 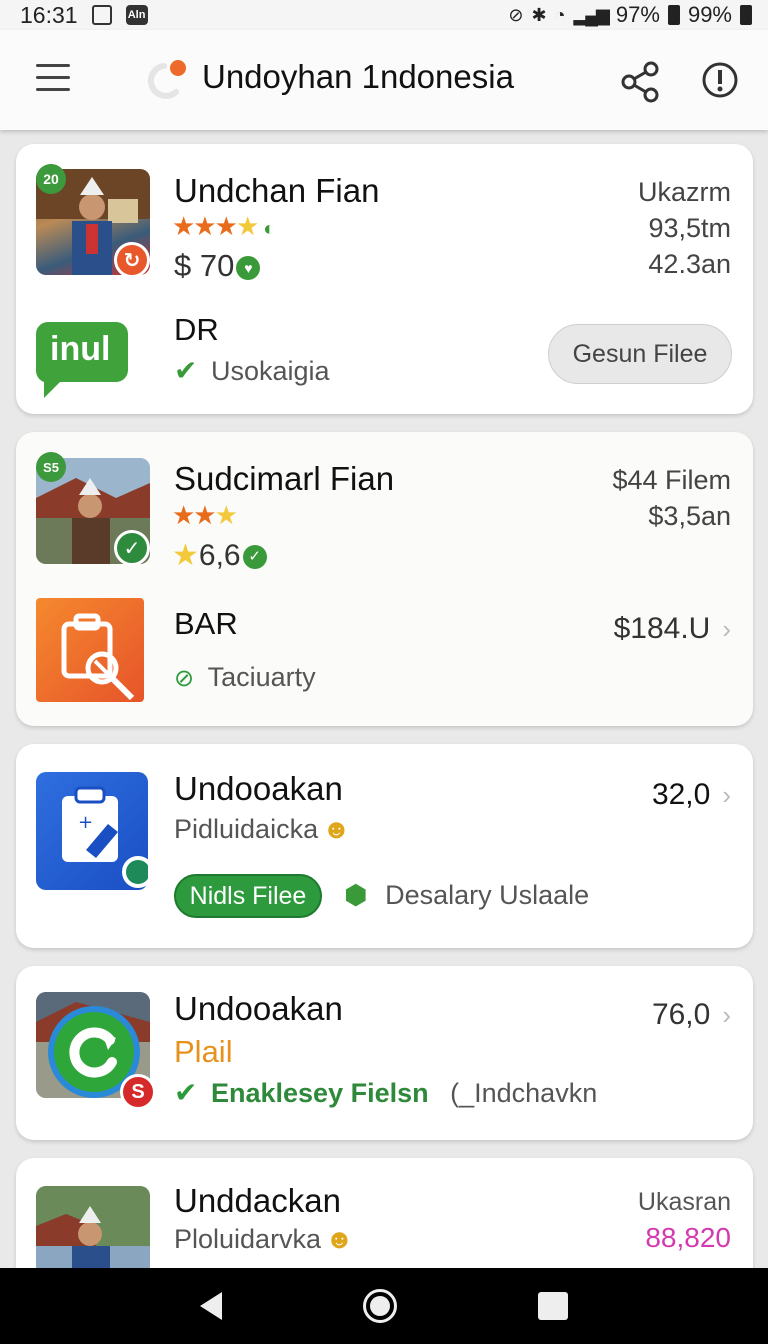 I want to click on item-status: ✔ Usokaigia, so click(x=252, y=370).